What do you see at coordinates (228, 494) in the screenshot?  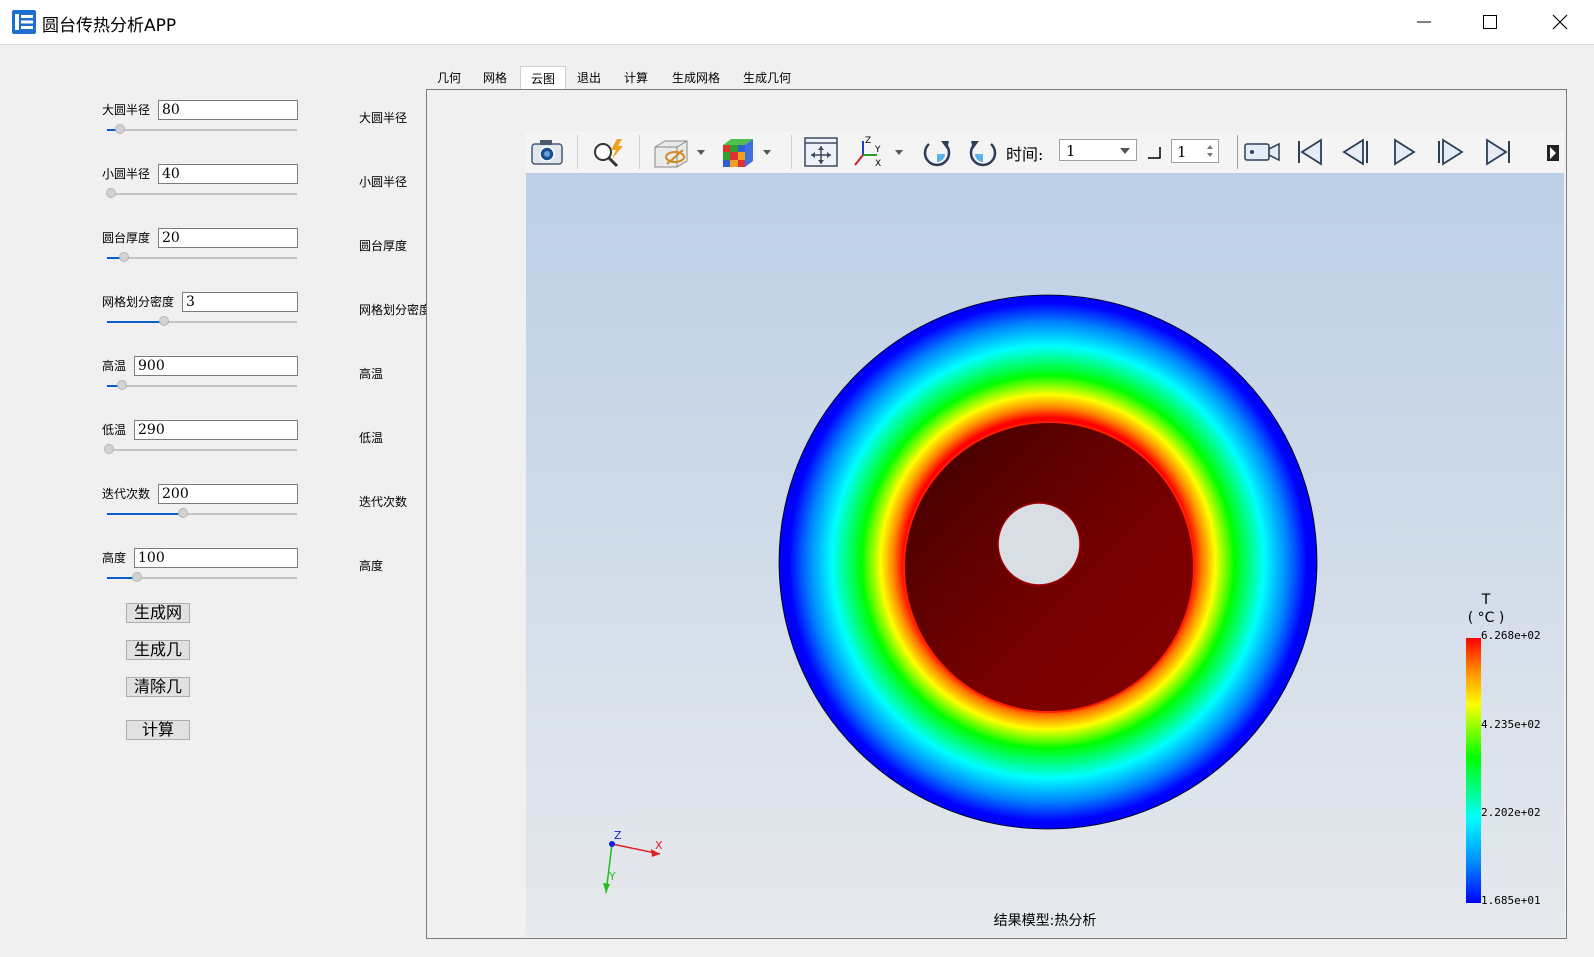 I see `iterations-input: 200` at bounding box center [228, 494].